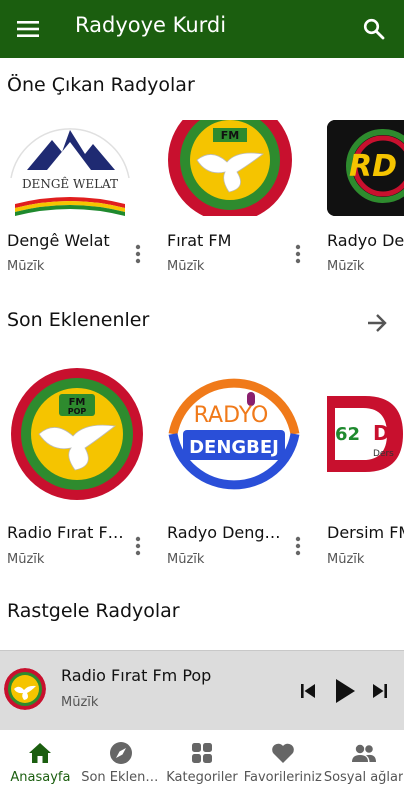  I want to click on play-icon, so click(345, 691).